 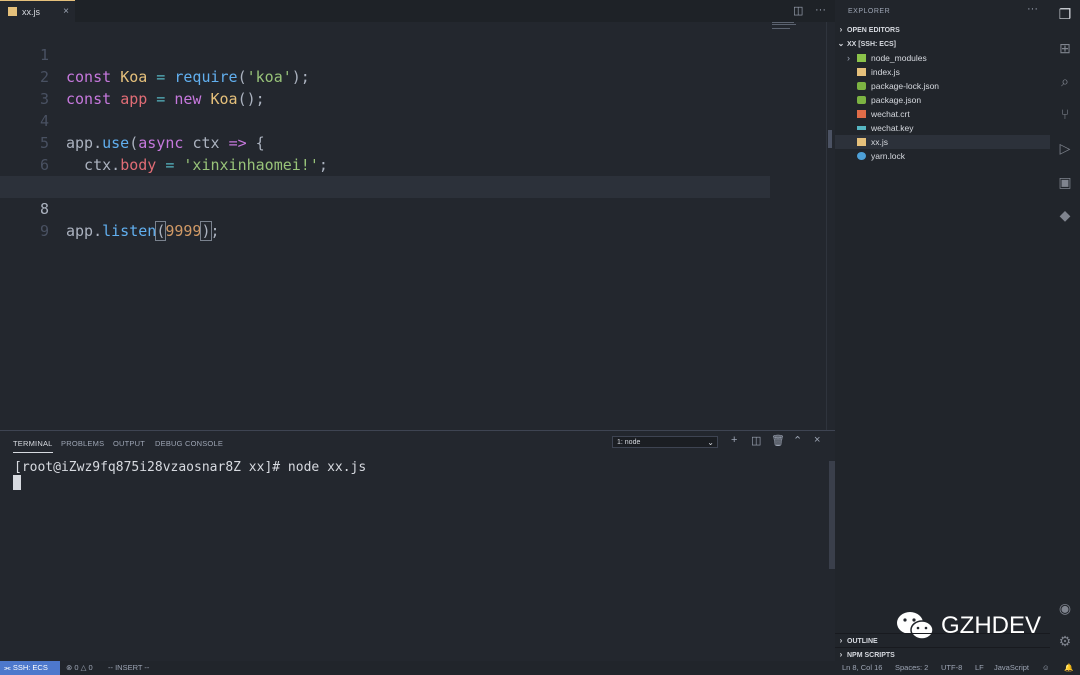 I want to click on code-line: 6 });, so click(x=385, y=164).